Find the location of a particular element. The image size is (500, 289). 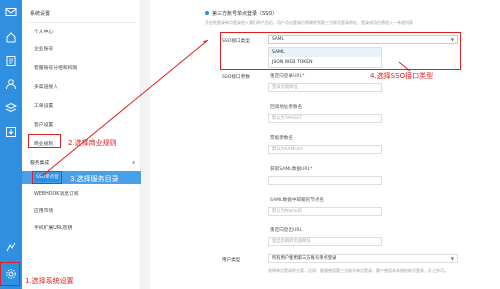

annotation-step3: 3.选择服务目录 is located at coordinates (94, 179).